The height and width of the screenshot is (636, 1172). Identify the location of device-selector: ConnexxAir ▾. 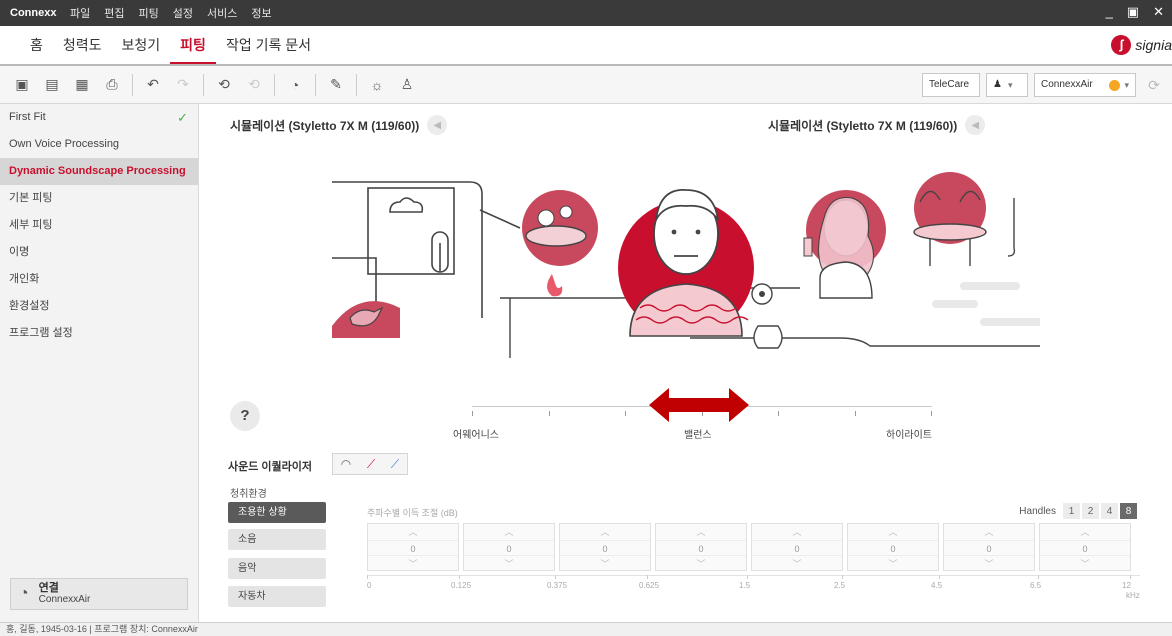
(1085, 85).